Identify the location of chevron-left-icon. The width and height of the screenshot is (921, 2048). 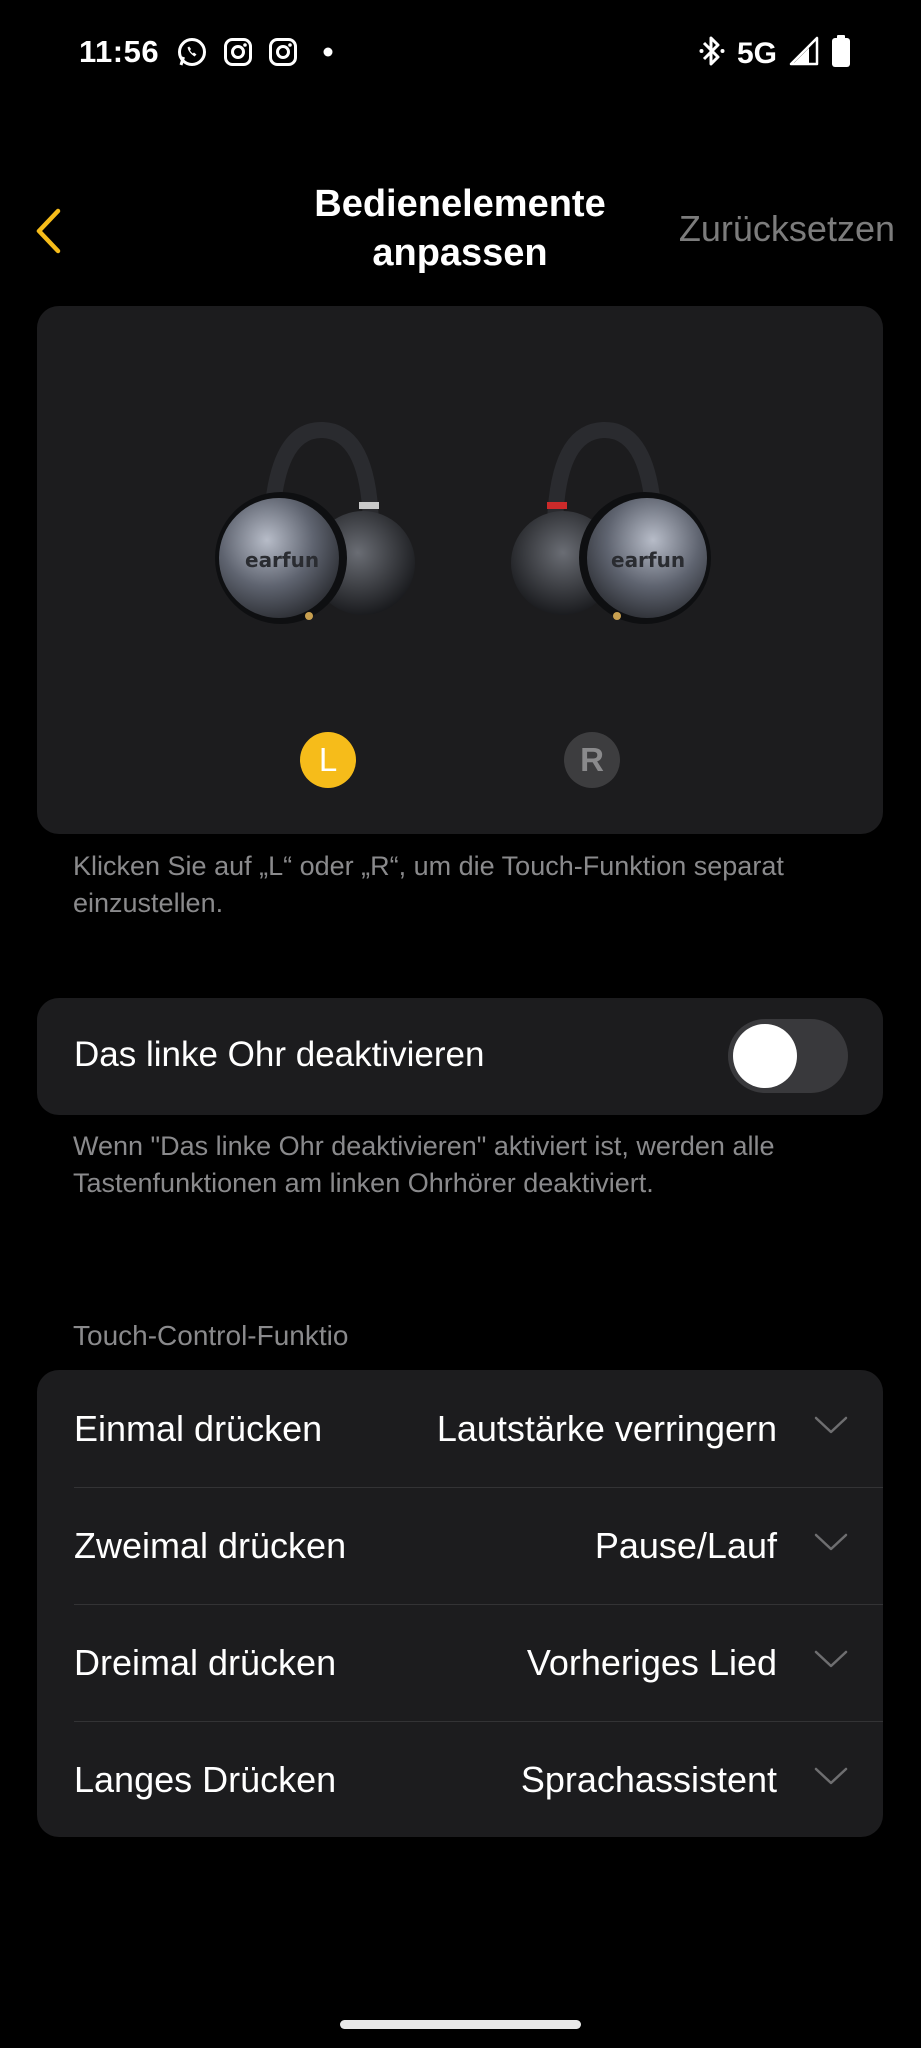
(48, 231).